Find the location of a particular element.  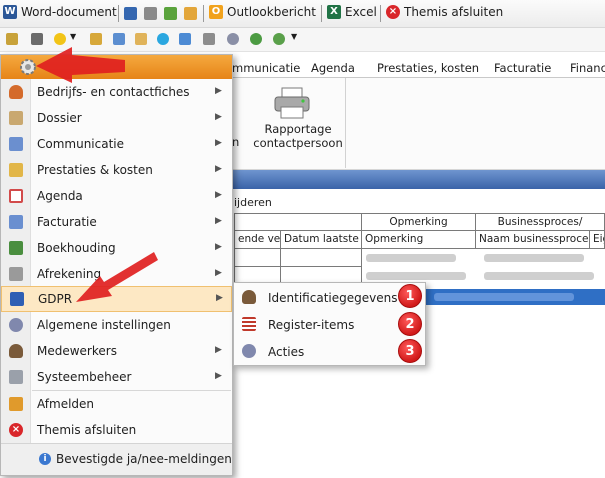

submenu-item-register-items: Register-items is located at coordinates (329, 324).